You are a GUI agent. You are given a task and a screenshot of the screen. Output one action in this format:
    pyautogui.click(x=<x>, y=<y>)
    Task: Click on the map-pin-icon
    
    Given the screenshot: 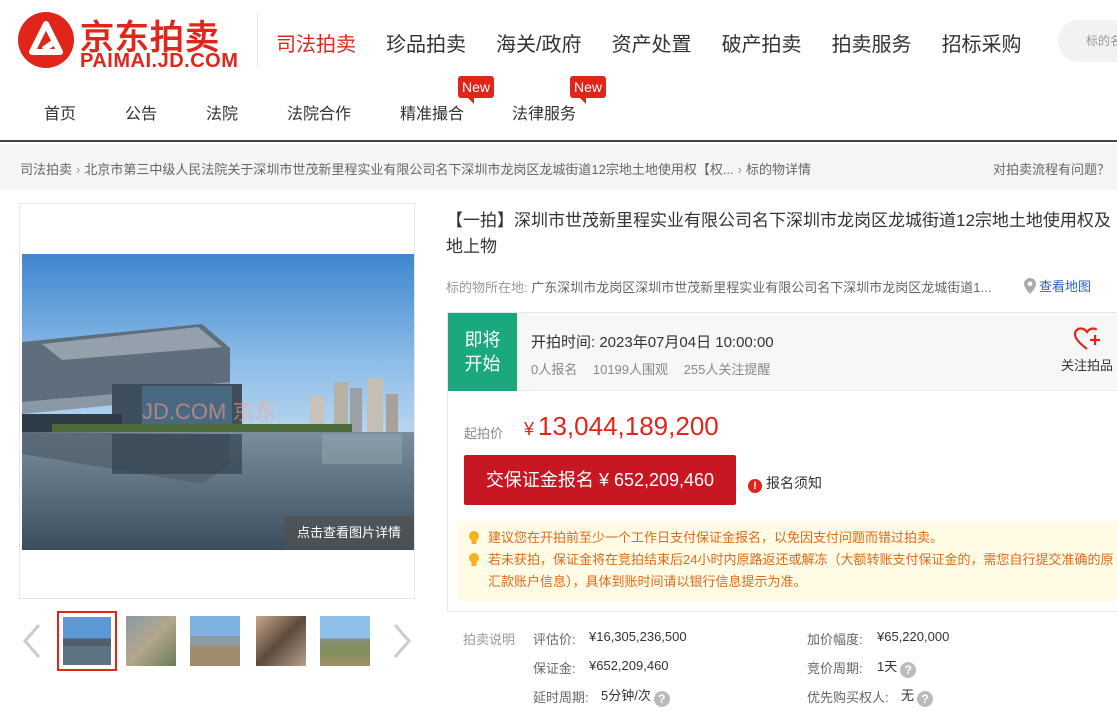 What is the action you would take?
    pyautogui.click(x=1030, y=286)
    